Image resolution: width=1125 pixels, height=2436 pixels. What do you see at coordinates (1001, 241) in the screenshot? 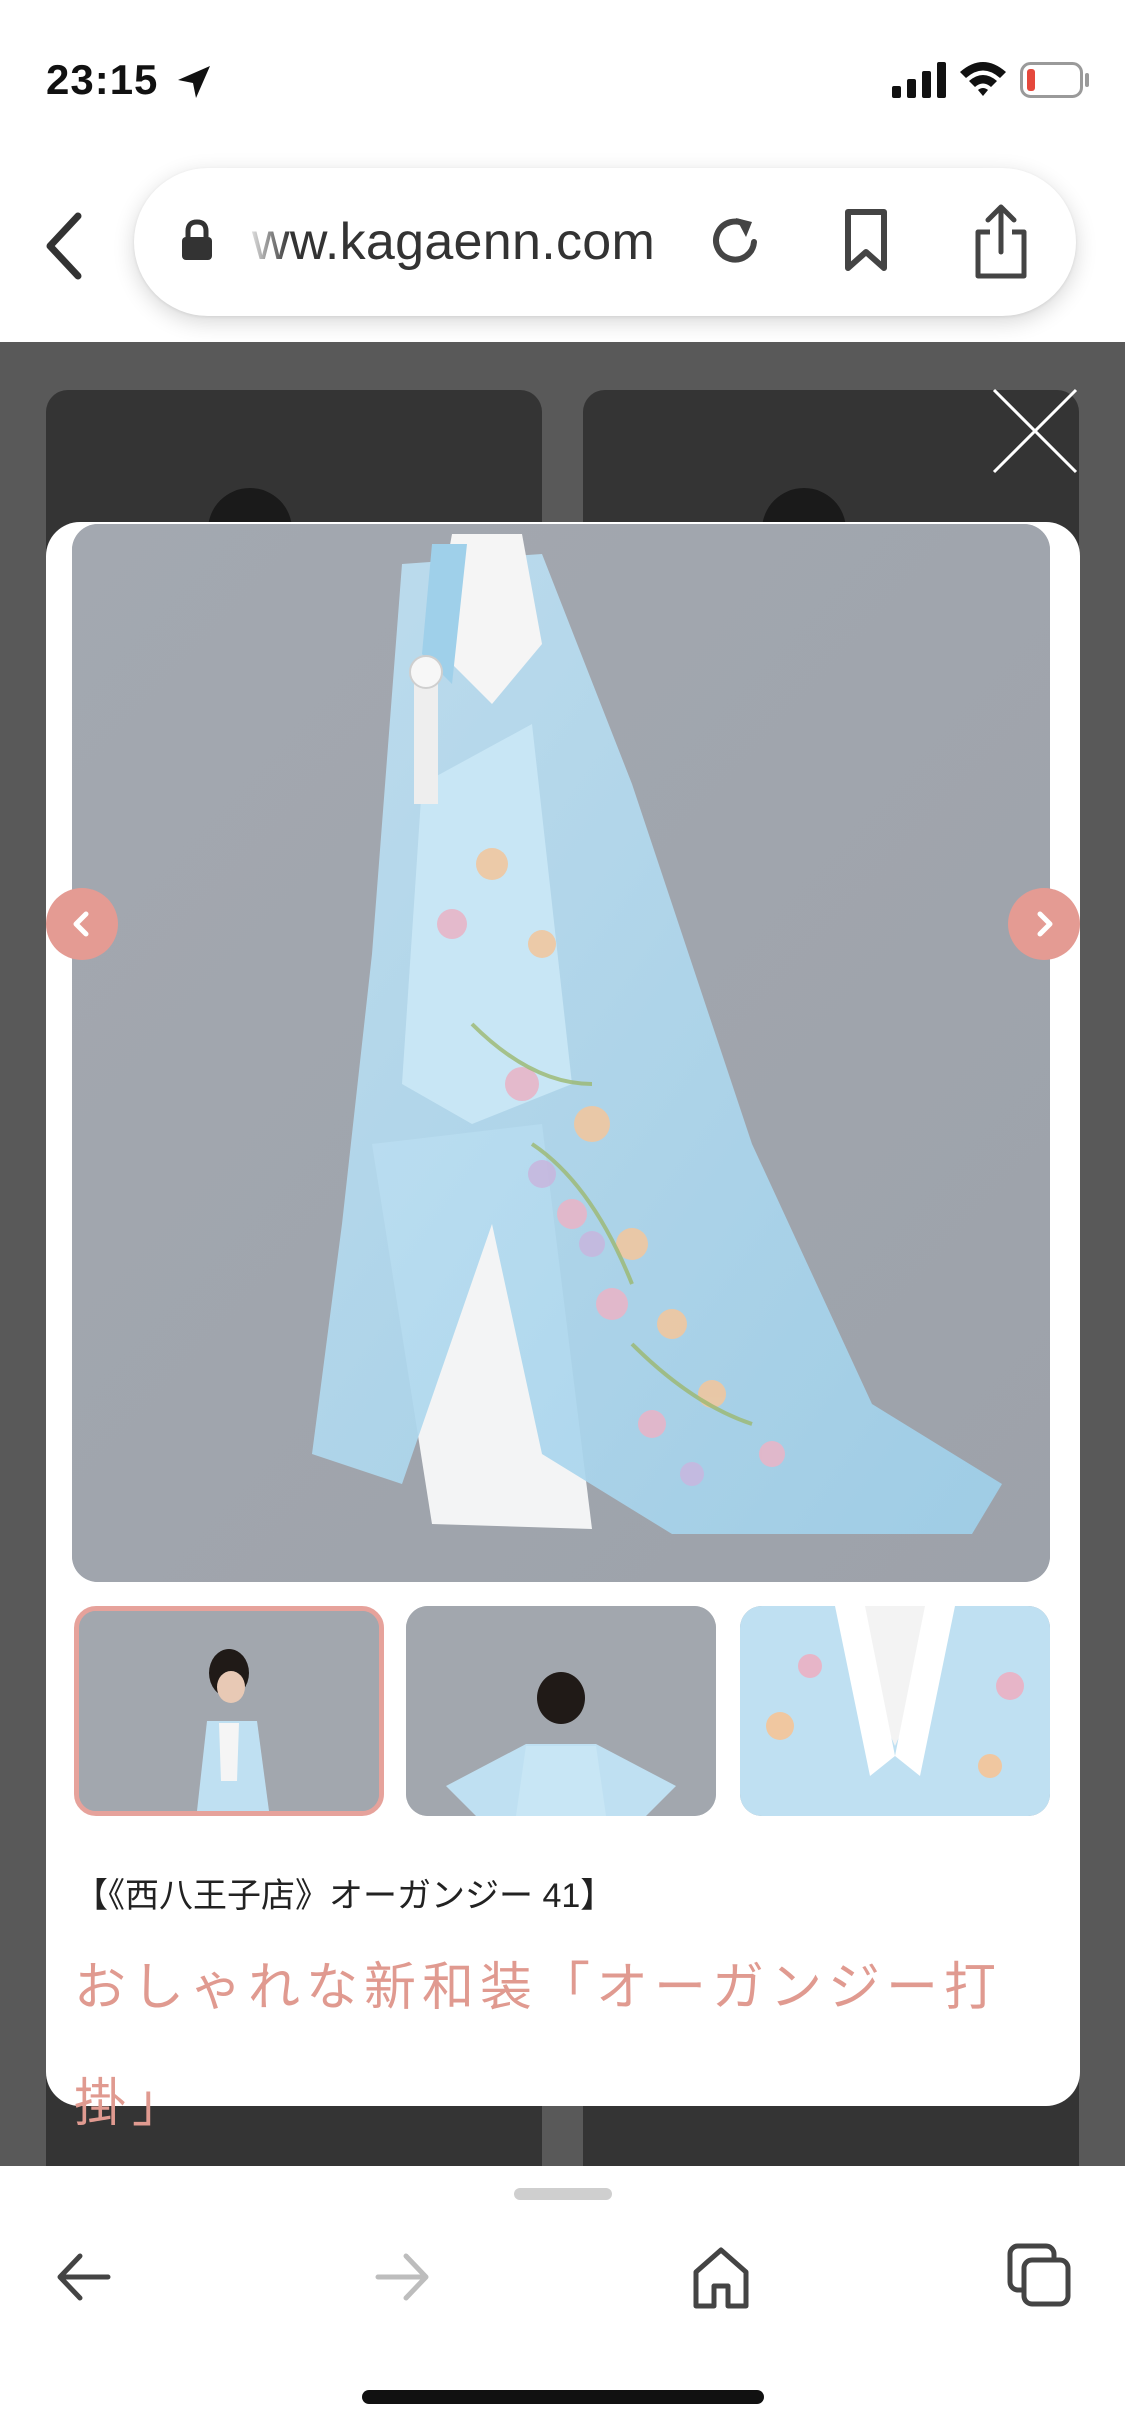
I see `share-icon` at bounding box center [1001, 241].